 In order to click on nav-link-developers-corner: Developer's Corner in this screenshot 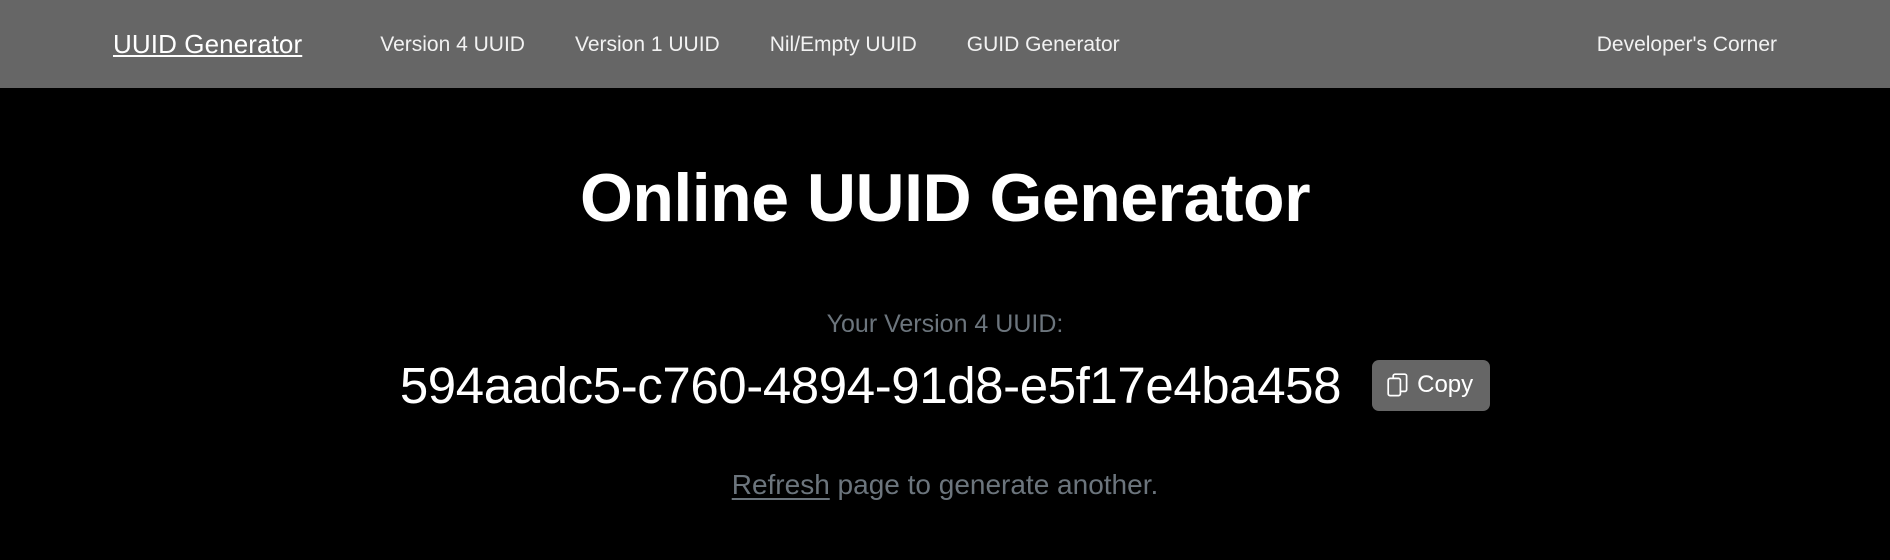, I will do `click(1687, 44)`.